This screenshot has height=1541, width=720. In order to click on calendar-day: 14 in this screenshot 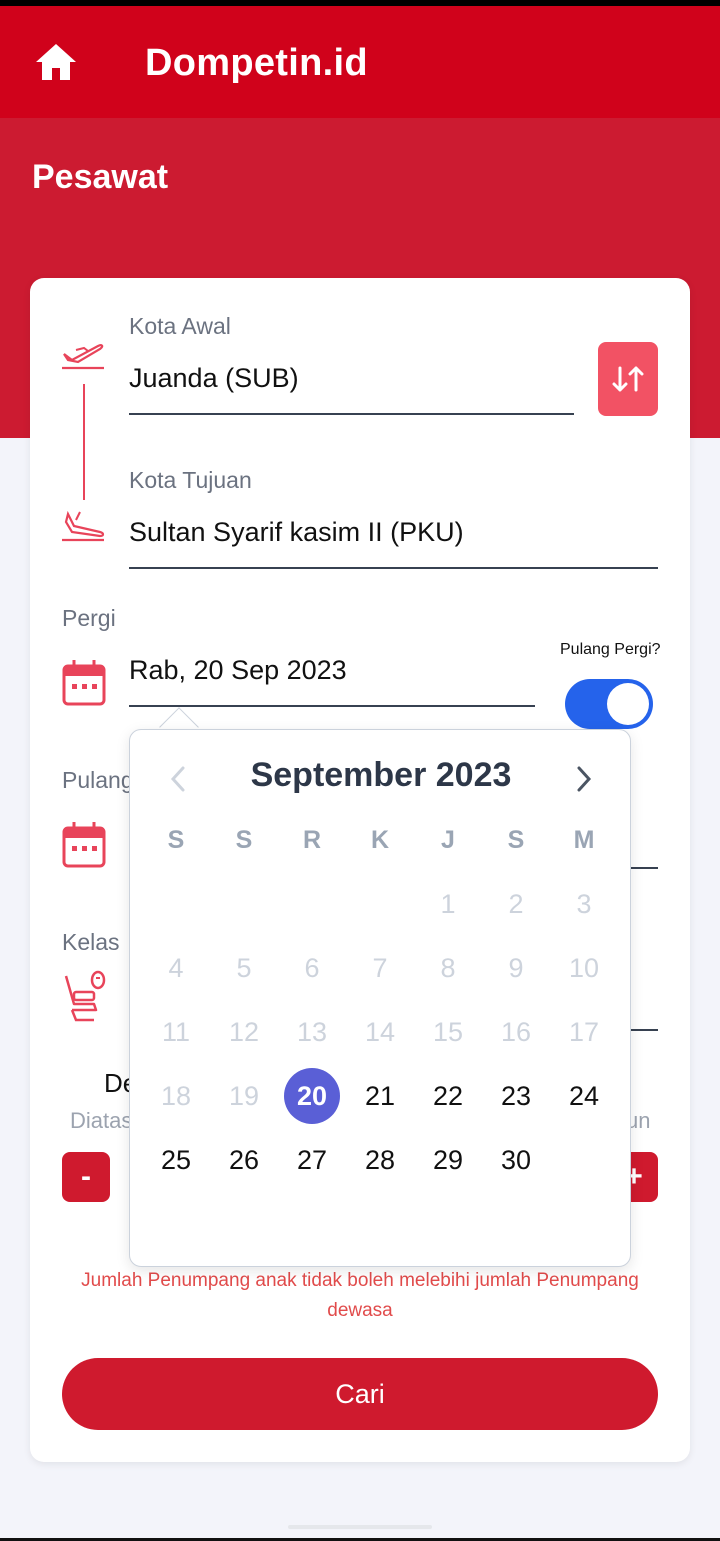, I will do `click(380, 1031)`.